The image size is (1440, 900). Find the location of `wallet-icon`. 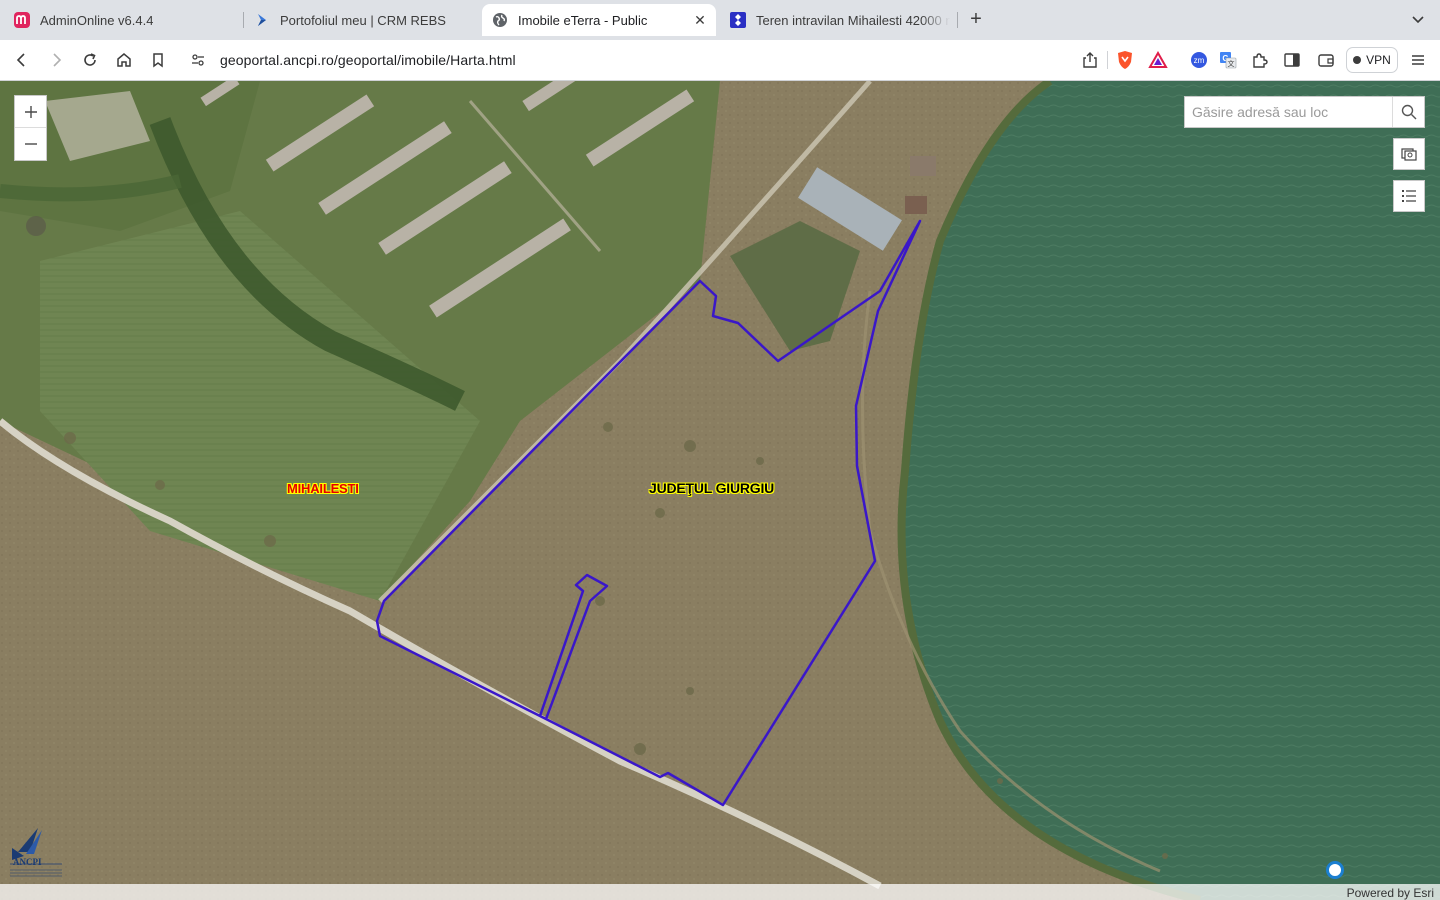

wallet-icon is located at coordinates (1326, 60).